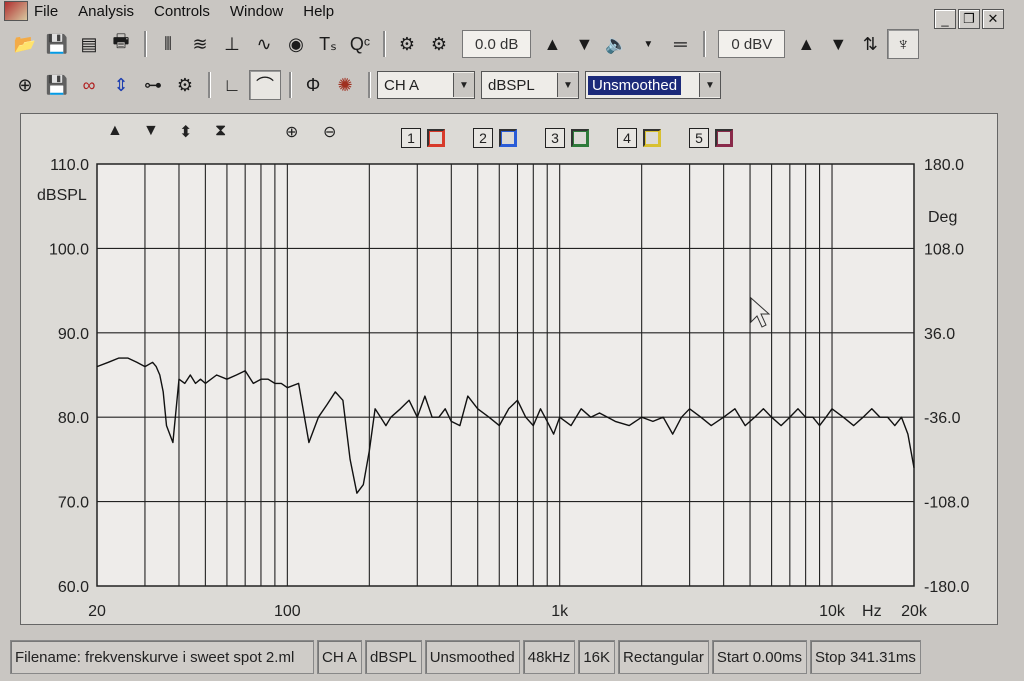 The width and height of the screenshot is (1024, 681). Describe the element at coordinates (838, 44) in the screenshot. I see `level-down-icon: ▼` at that location.